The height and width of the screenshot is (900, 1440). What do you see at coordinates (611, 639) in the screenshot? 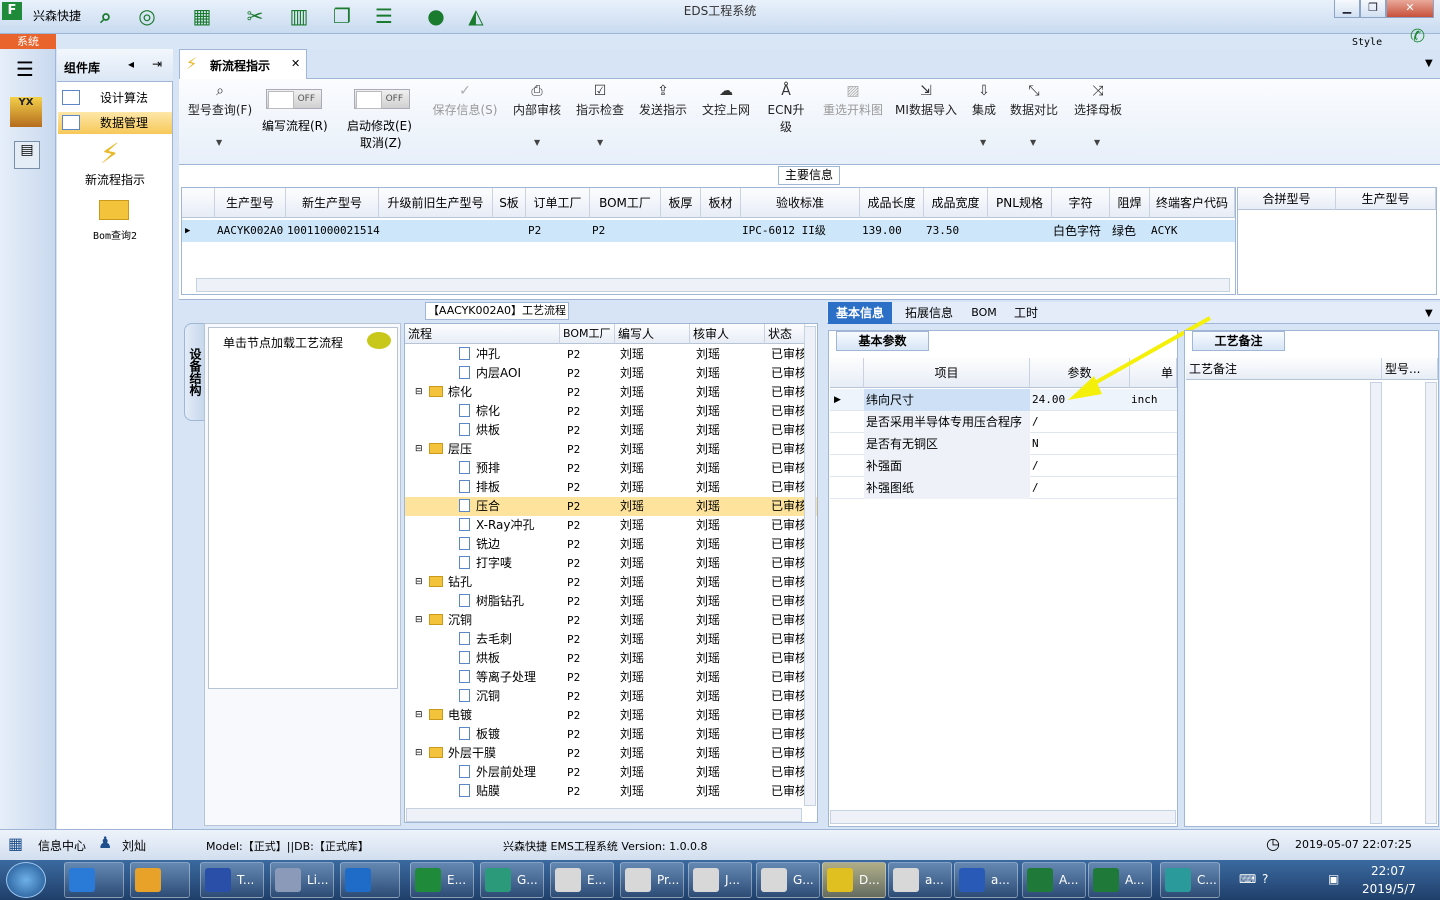
I see `tree-node-row: 去毛刺 P2 刘瑶 刘瑶 已审核` at bounding box center [611, 639].